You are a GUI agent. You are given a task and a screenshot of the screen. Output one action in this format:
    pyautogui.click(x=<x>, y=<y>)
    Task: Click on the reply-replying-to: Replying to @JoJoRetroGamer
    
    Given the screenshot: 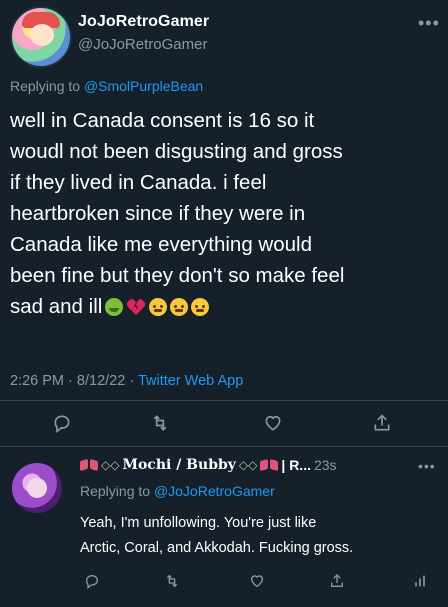 What is the action you would take?
    pyautogui.click(x=177, y=491)
    